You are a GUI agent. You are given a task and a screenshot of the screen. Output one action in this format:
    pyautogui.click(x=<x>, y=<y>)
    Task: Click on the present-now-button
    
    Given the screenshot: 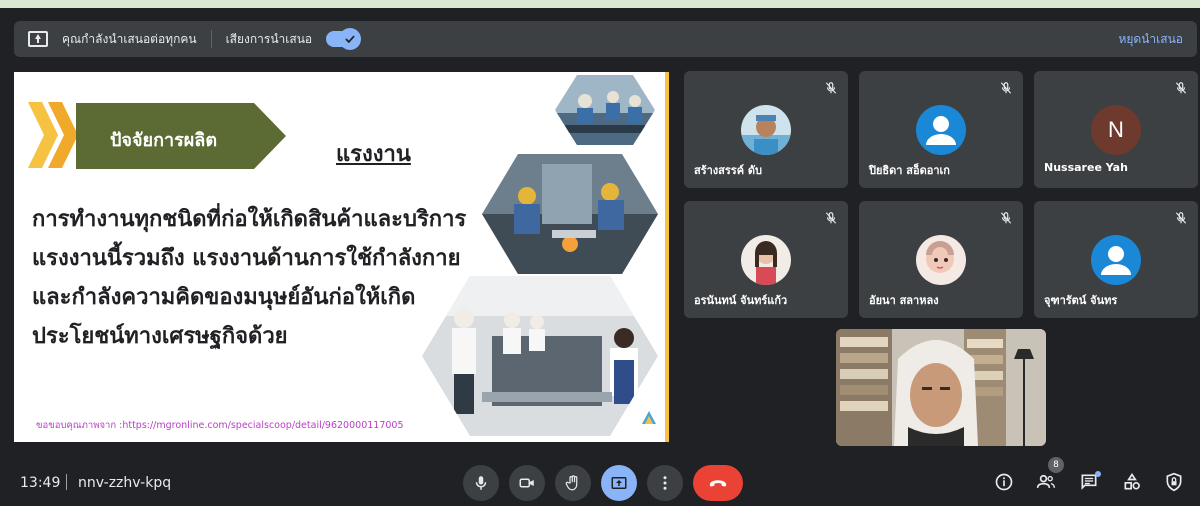 What is the action you would take?
    pyautogui.click(x=619, y=483)
    